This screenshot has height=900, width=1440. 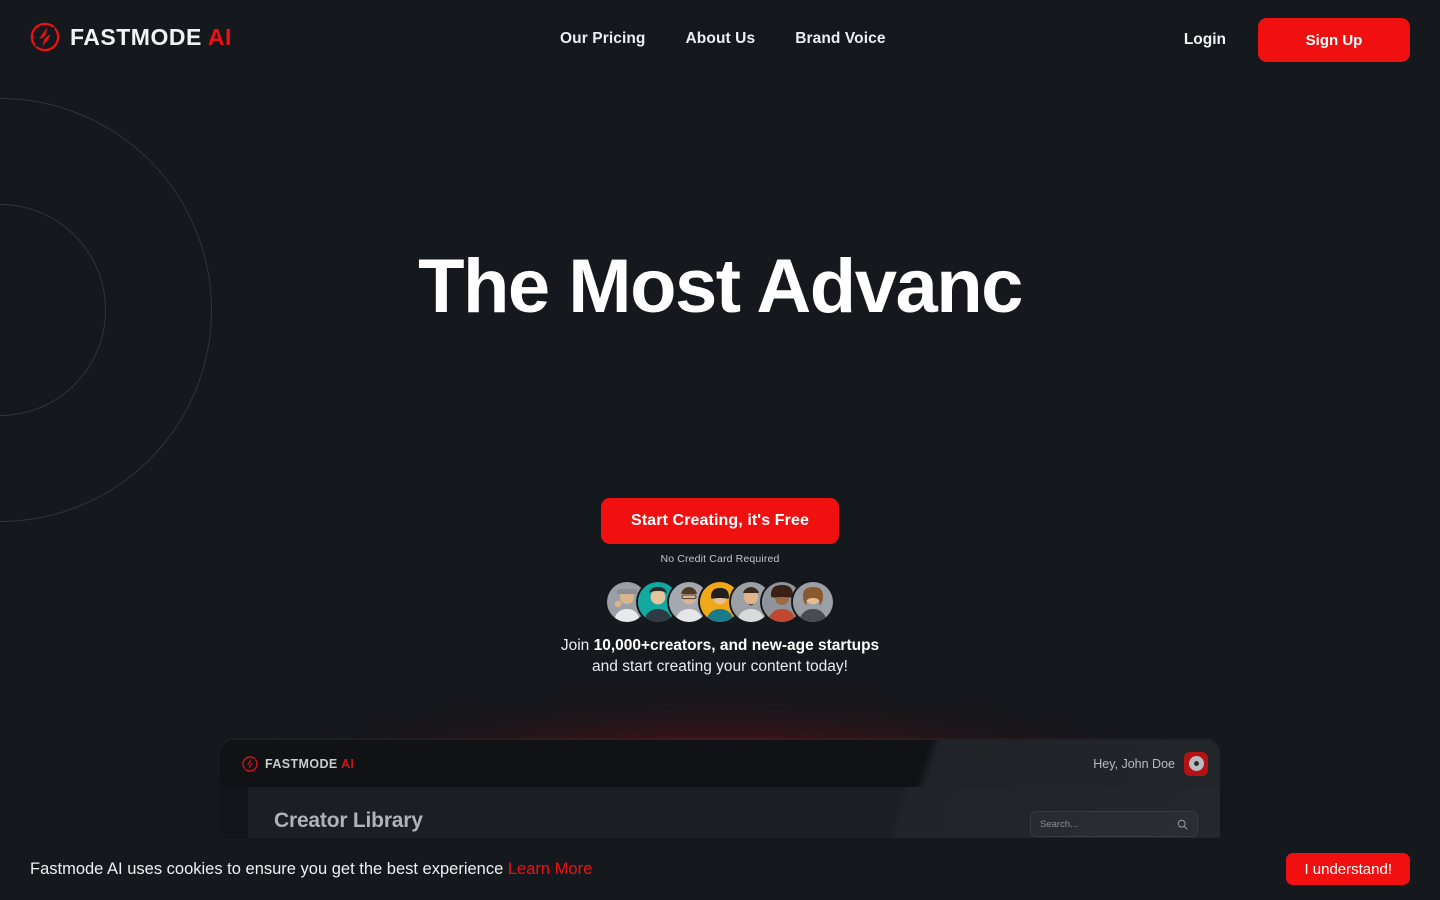 I want to click on brand-name-main: FASTMODE, so click(x=136, y=36).